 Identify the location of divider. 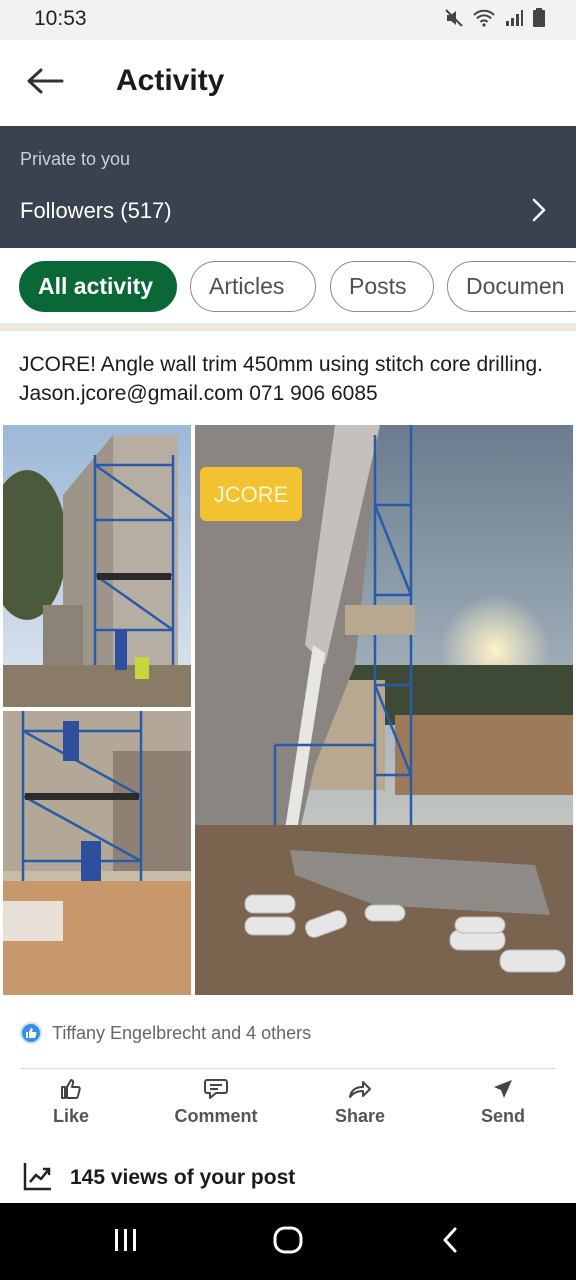
(288, 1068).